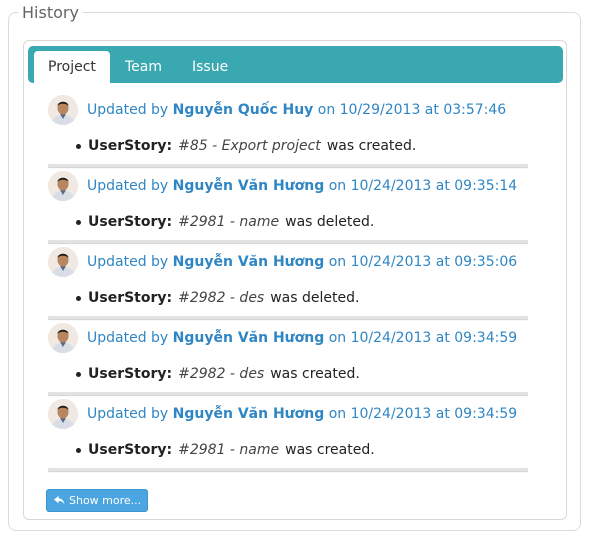  I want to click on timestamp-text: on 10/24/2013 at 09:35:06, so click(423, 262).